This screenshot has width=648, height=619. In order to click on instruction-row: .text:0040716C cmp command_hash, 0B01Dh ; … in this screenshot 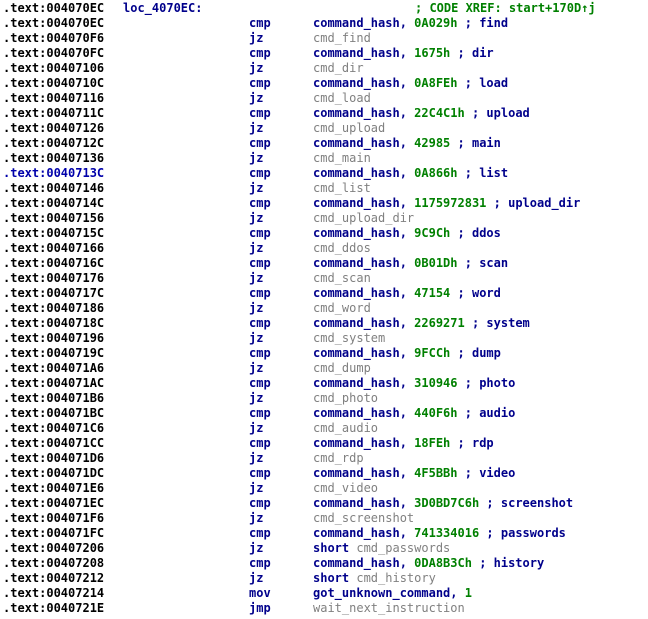, I will do `click(325, 263)`.